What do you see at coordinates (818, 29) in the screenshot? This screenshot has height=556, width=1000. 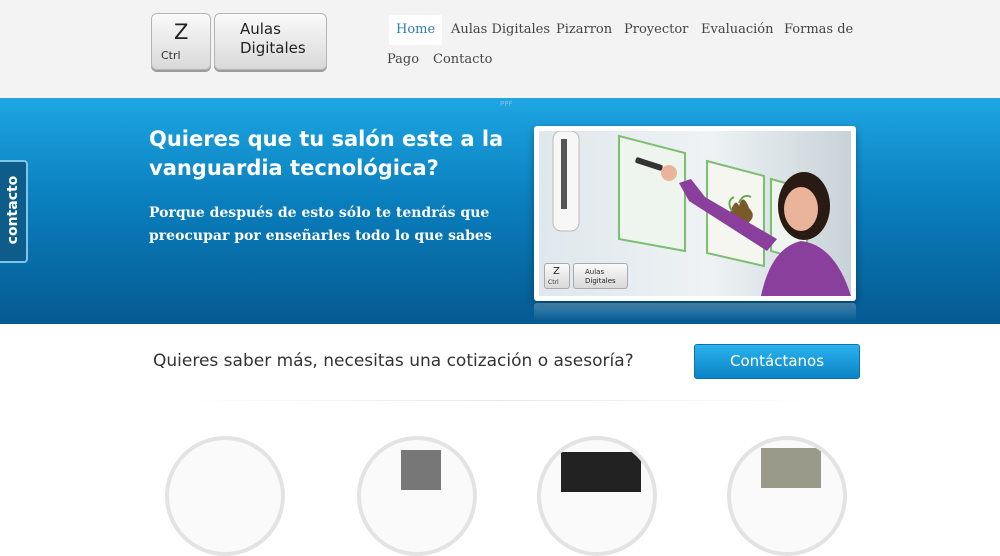 I see `nav-formas-de-pago: Formas de` at bounding box center [818, 29].